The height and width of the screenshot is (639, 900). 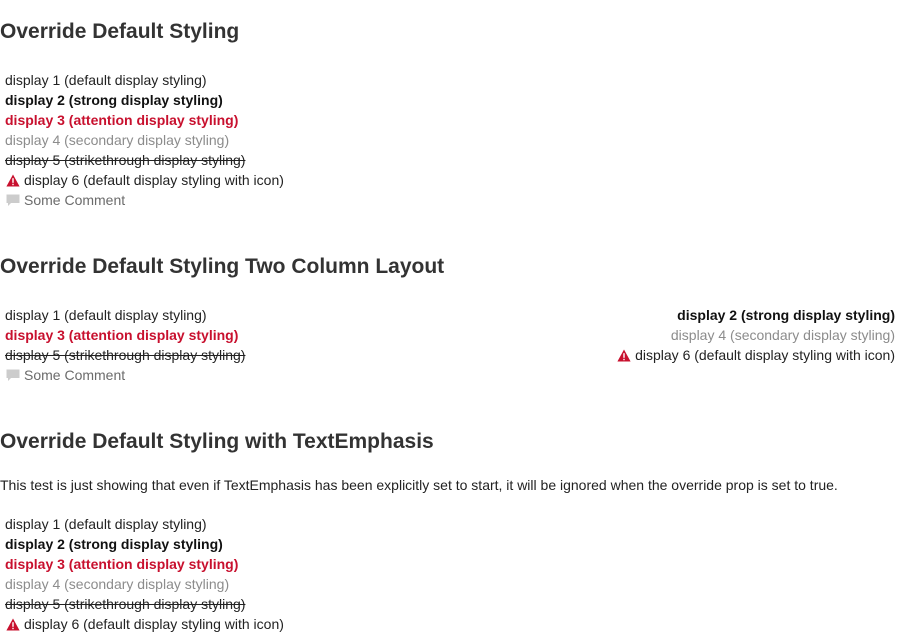 I want to click on two-col-item-display-2: display 2 (strong display styling), so click(x=786, y=315).